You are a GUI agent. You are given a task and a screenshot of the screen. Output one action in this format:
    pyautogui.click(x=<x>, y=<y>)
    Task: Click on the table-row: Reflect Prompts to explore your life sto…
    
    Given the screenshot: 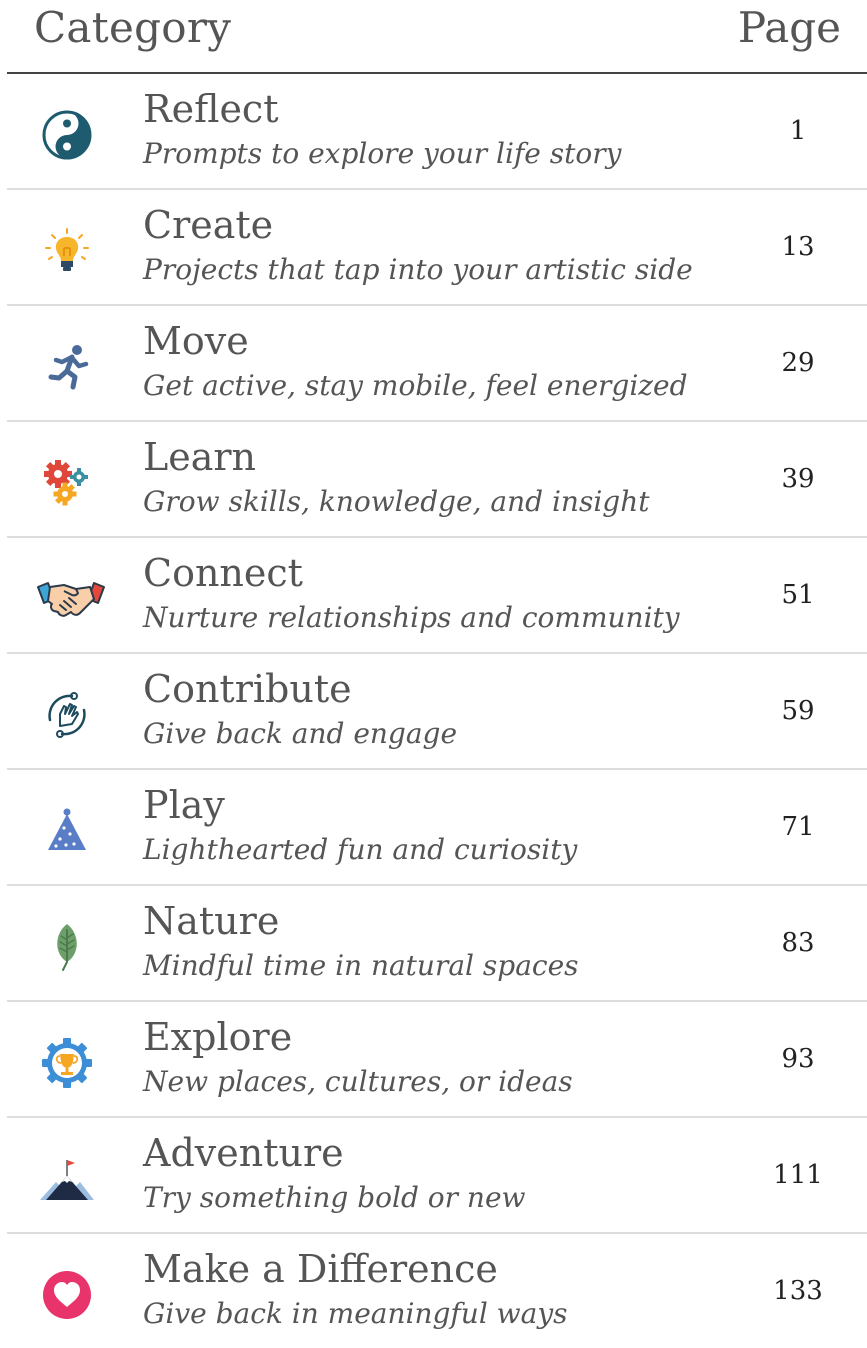 What is the action you would take?
    pyautogui.click(x=437, y=132)
    